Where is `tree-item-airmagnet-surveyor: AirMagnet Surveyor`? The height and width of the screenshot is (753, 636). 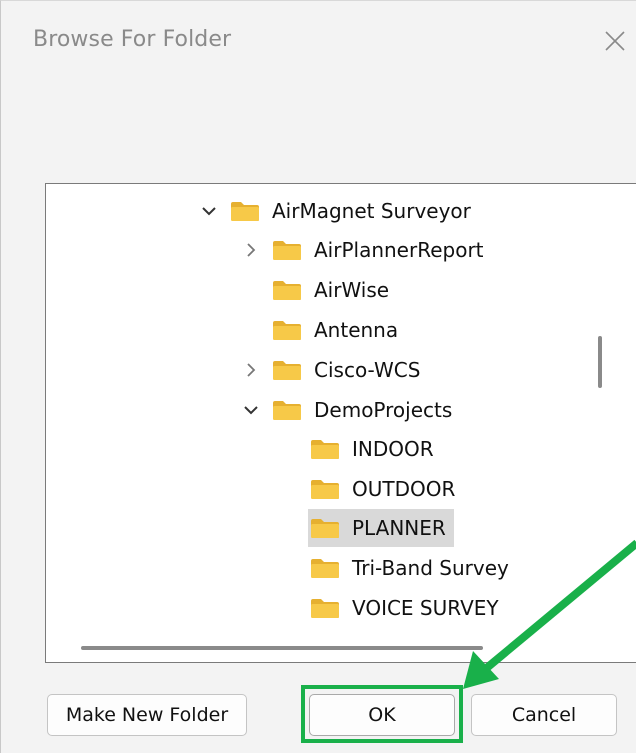
tree-item-airmagnet-surveyor: AirMagnet Surveyor is located at coordinates (337, 211).